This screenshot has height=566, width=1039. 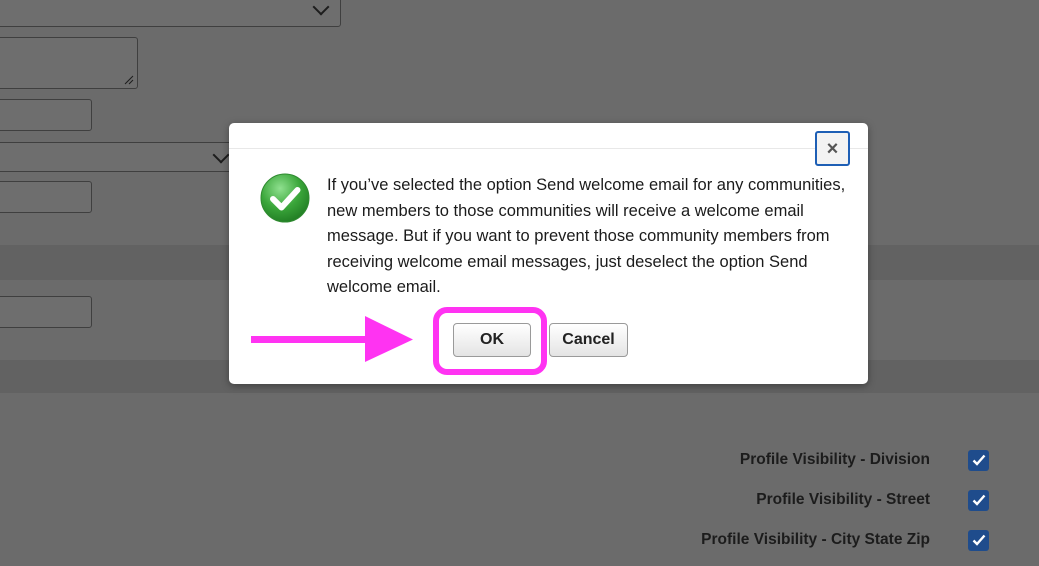 What do you see at coordinates (285, 198) in the screenshot?
I see `check-circle-icon` at bounding box center [285, 198].